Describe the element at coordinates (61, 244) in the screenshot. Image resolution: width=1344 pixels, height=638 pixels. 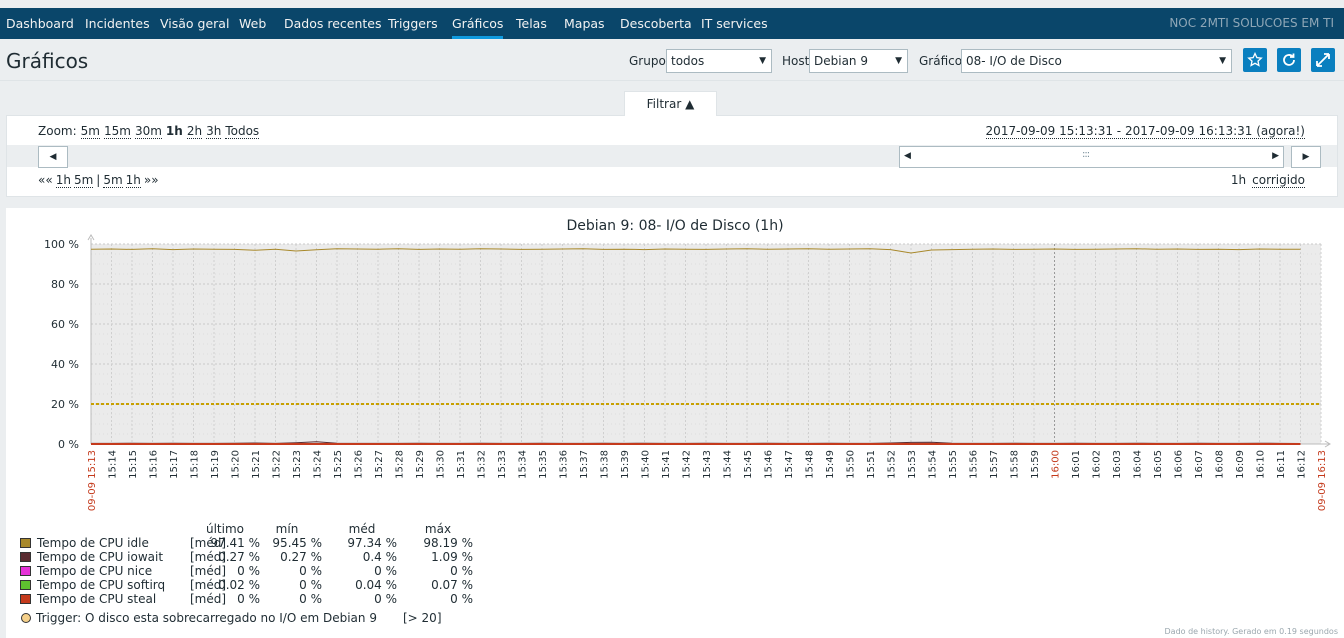
I see `y-tick-label: 100 %` at that location.